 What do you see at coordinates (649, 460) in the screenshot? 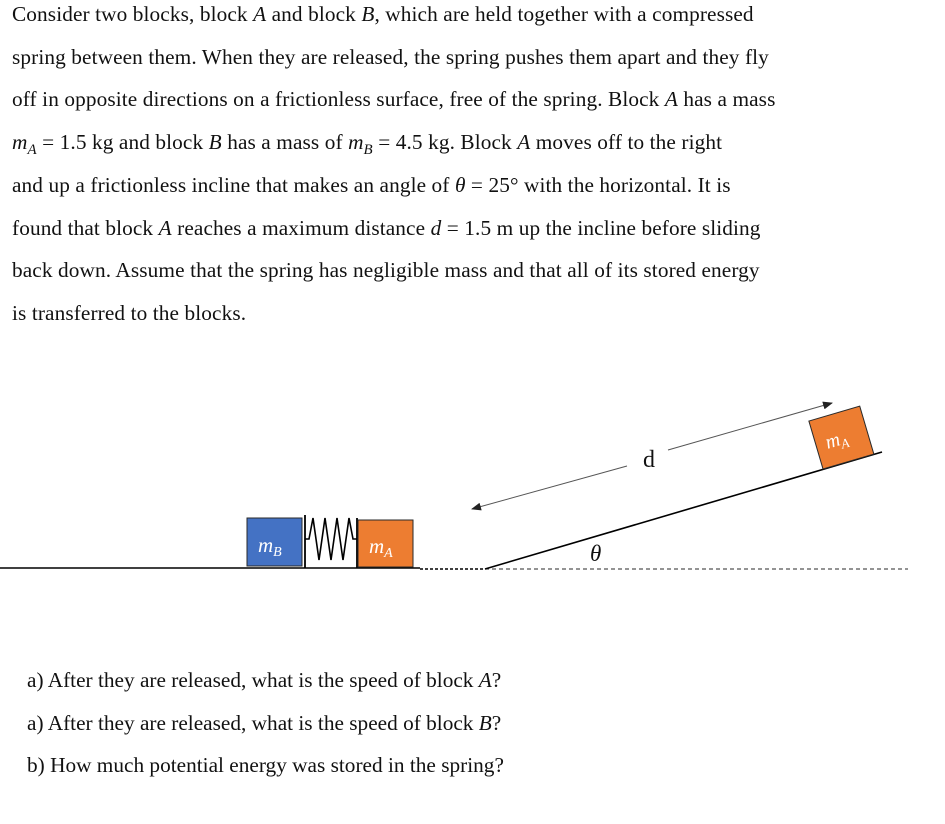
I see `distance-label: d` at bounding box center [649, 460].